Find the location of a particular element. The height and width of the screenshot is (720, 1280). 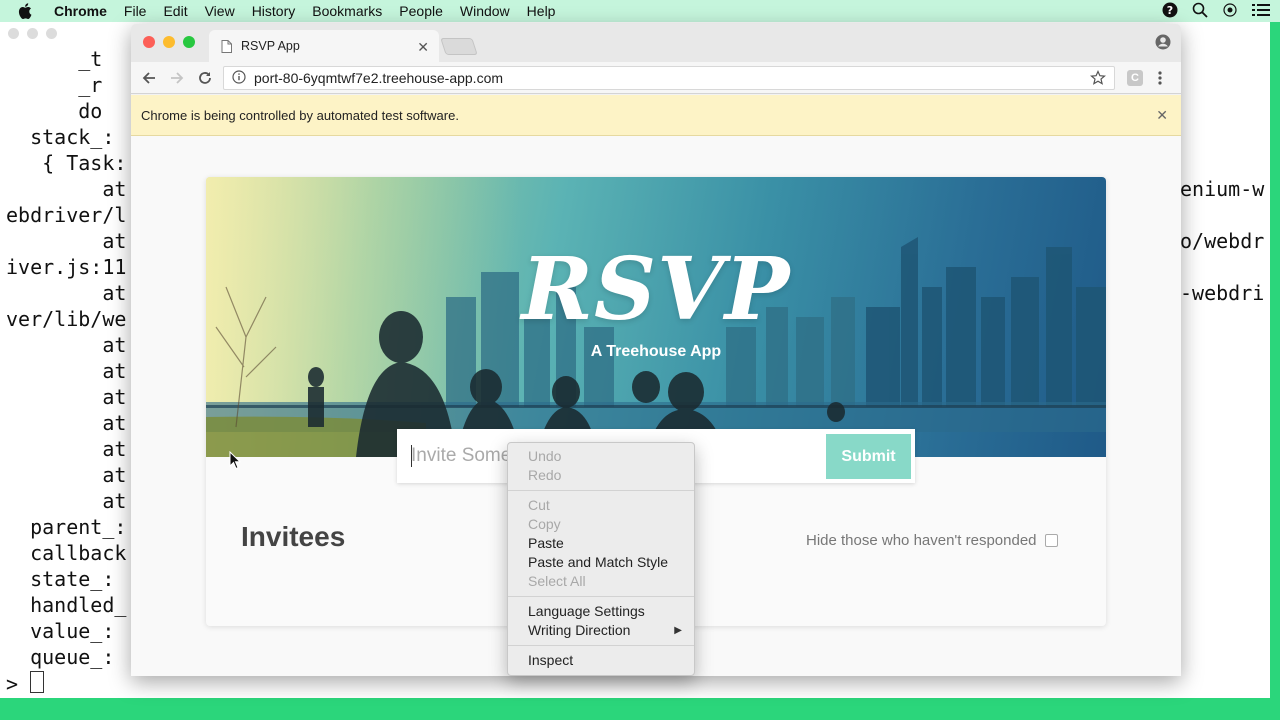

terminal-line: queue_: is located at coordinates (60, 657).